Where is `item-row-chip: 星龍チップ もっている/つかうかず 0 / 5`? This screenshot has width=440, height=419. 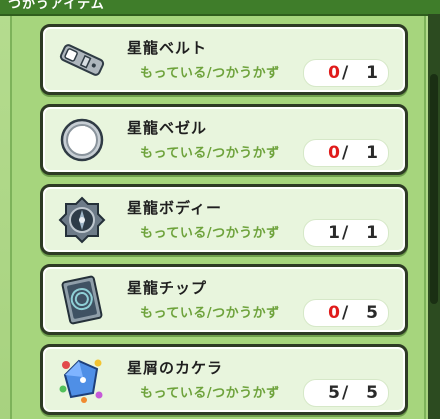 item-row-chip: 星龍チップ もっている/つかうかず 0 / 5 is located at coordinates (224, 299).